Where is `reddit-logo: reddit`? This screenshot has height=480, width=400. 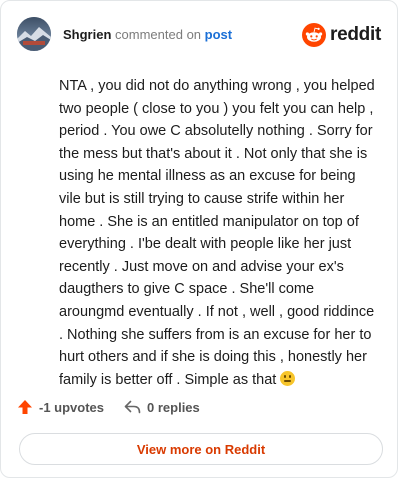 reddit-logo: reddit is located at coordinates (341, 35).